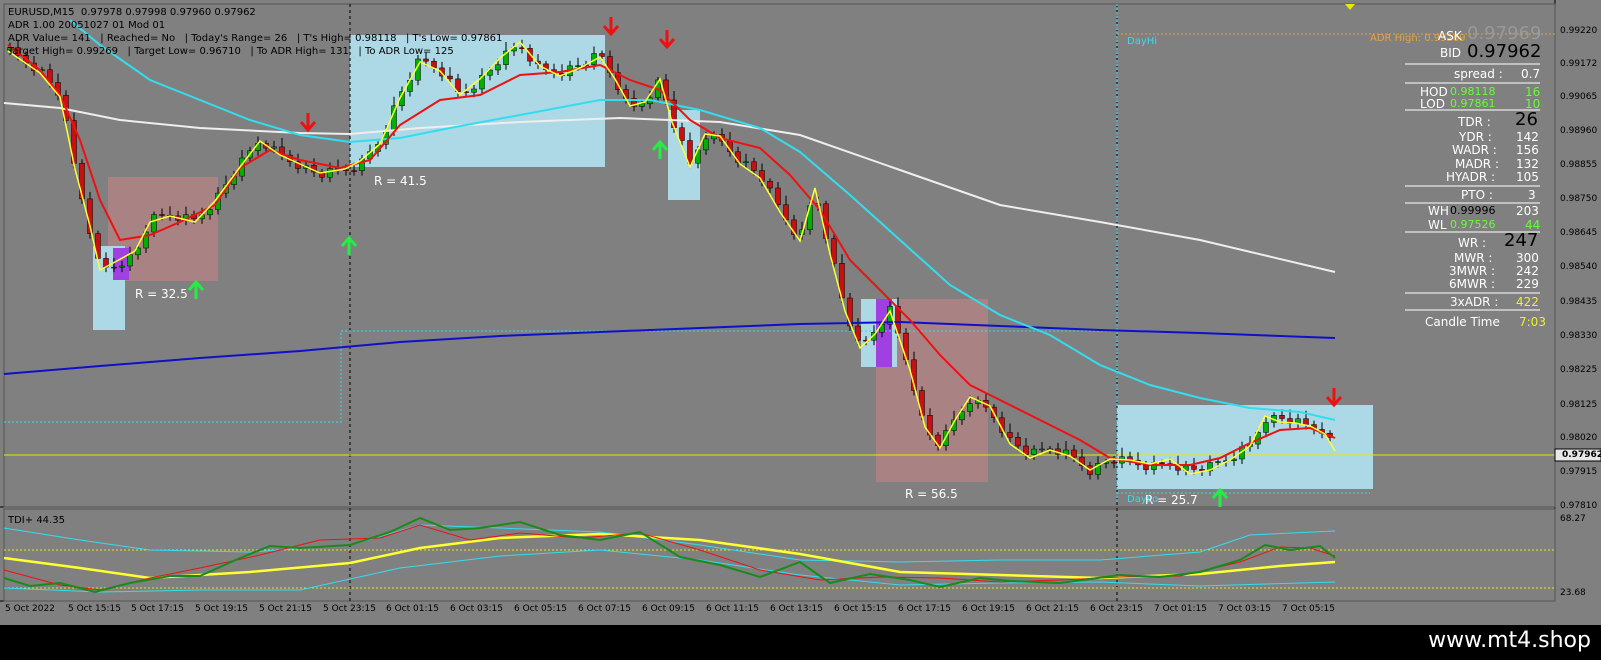 The image size is (1601, 660). I want to click on wadr-value: 156, so click(1527, 150).